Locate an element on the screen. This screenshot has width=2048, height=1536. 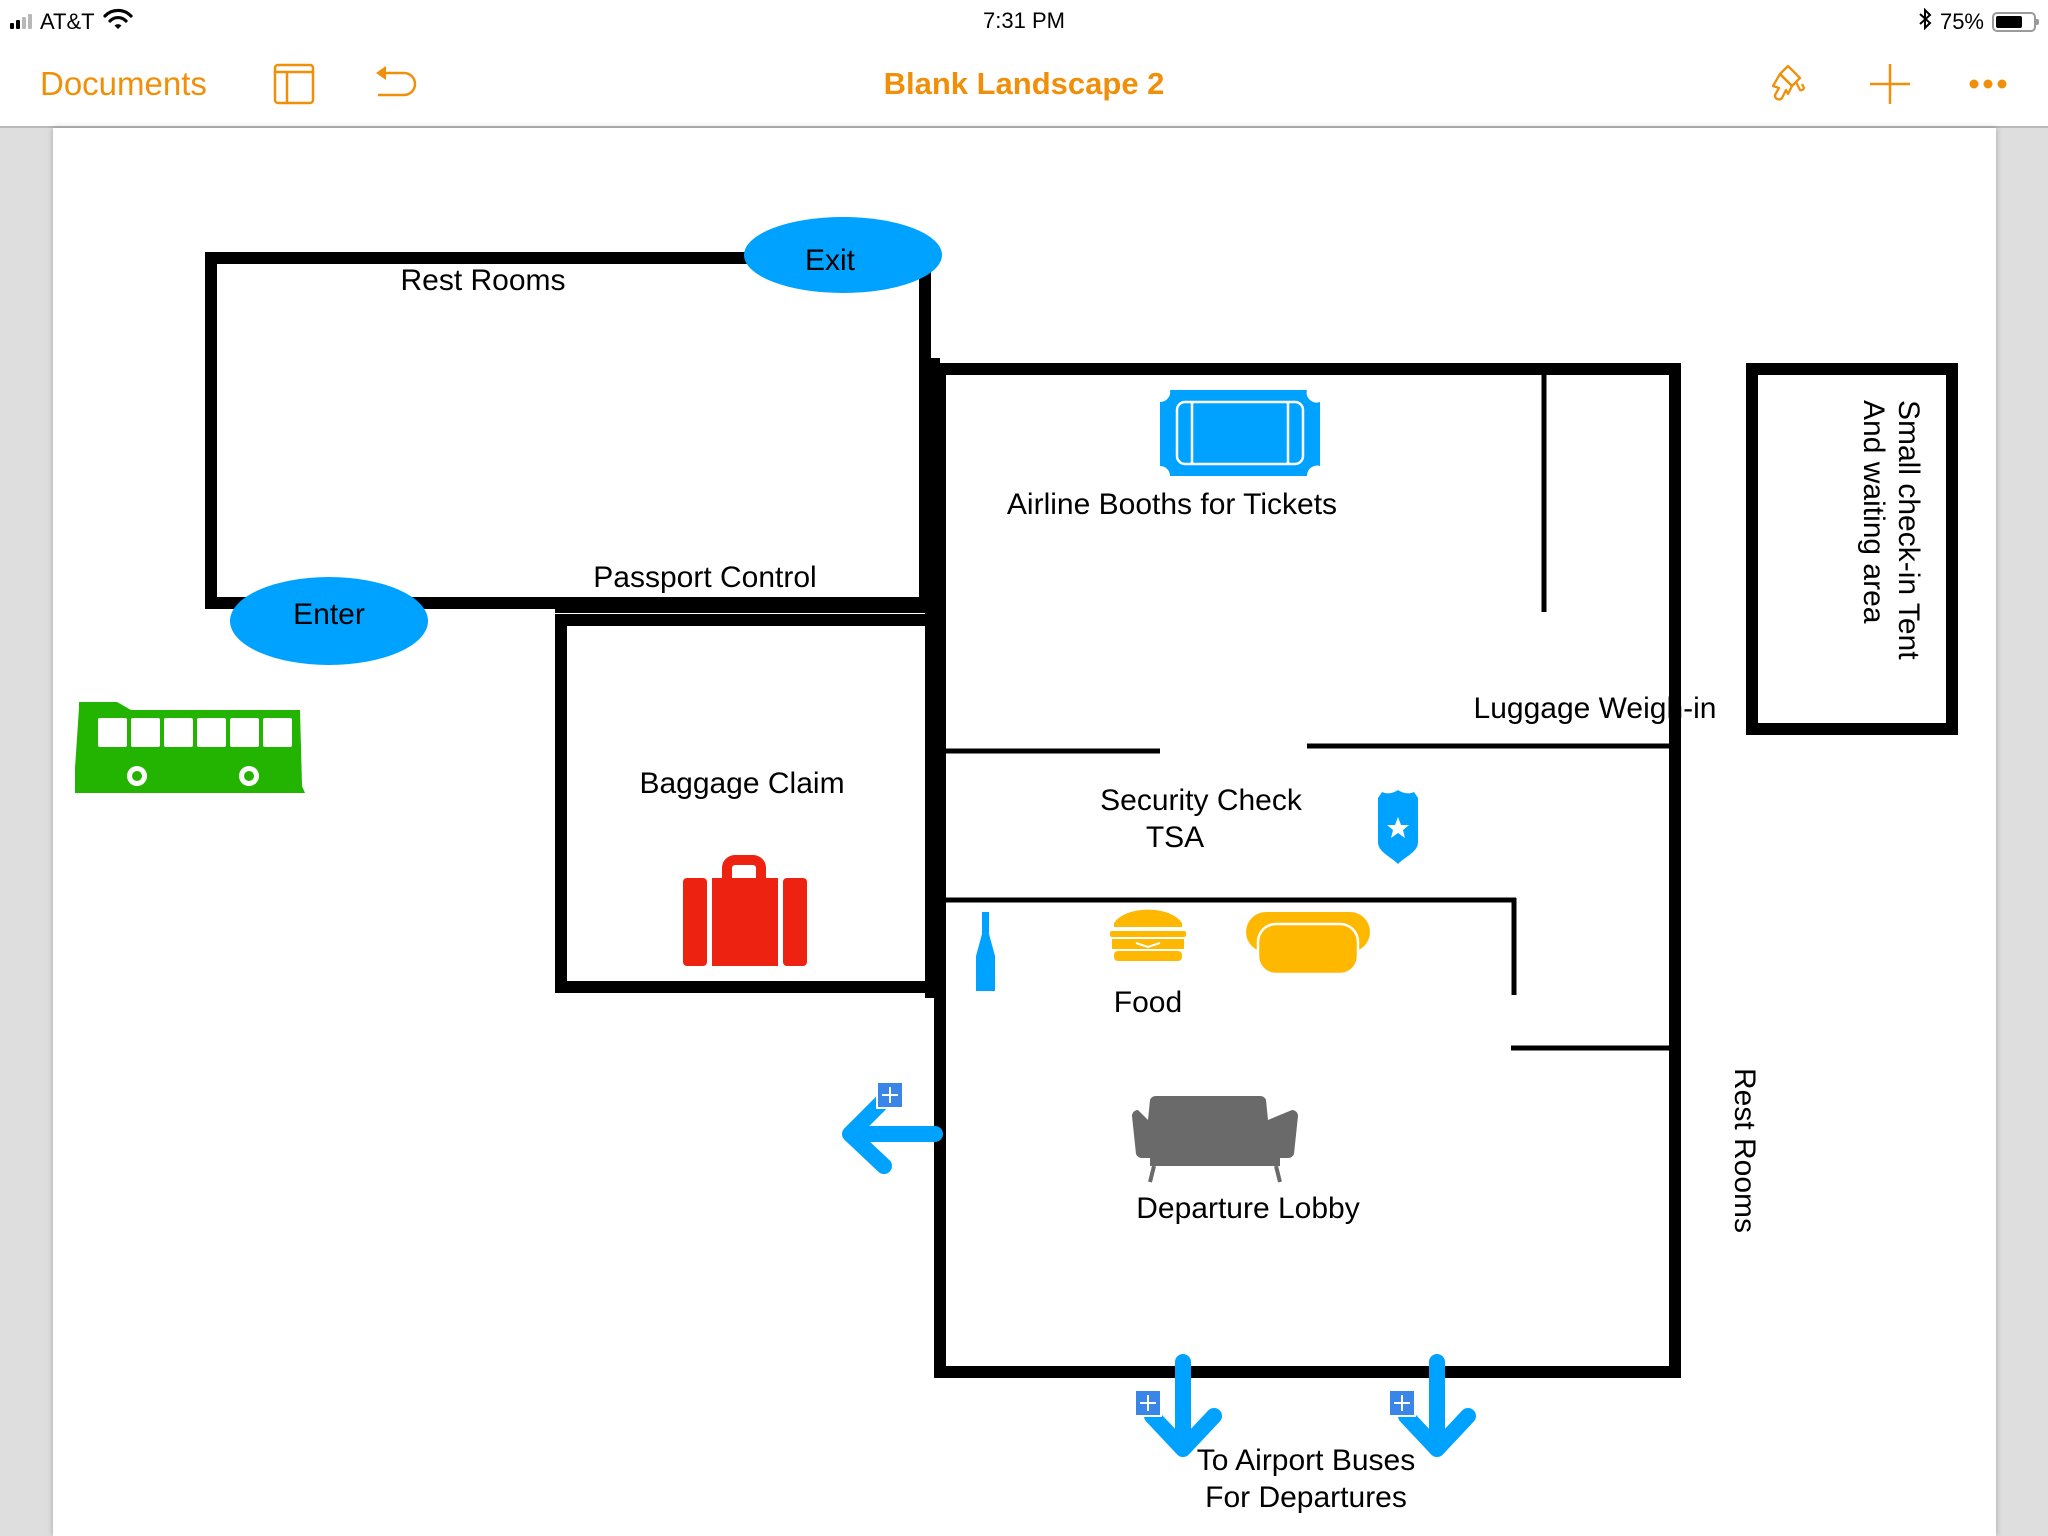
exit-marker: Exit is located at coordinates (843, 255).